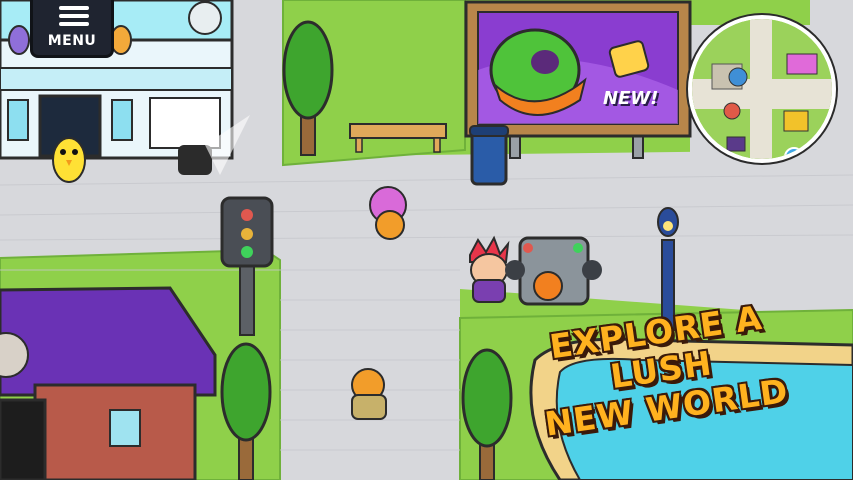  What do you see at coordinates (369, 396) in the screenshot?
I see `orange-bird-npc` at bounding box center [369, 396].